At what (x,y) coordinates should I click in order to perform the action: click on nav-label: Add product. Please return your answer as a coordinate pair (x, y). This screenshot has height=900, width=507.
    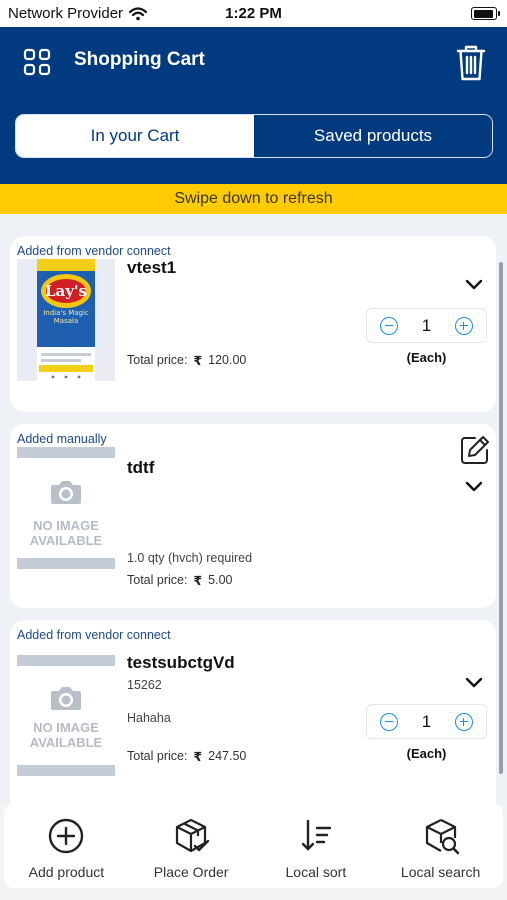
    Looking at the image, I should click on (66, 872).